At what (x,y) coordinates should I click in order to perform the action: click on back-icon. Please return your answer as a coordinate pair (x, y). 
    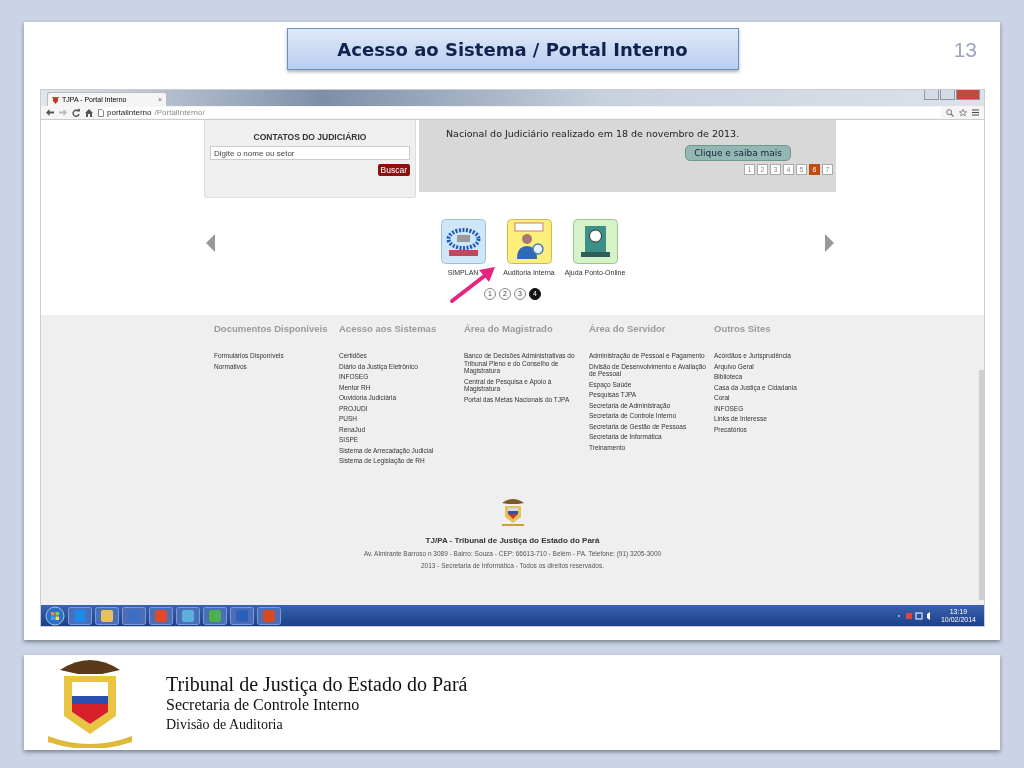
    Looking at the image, I should click on (50, 112).